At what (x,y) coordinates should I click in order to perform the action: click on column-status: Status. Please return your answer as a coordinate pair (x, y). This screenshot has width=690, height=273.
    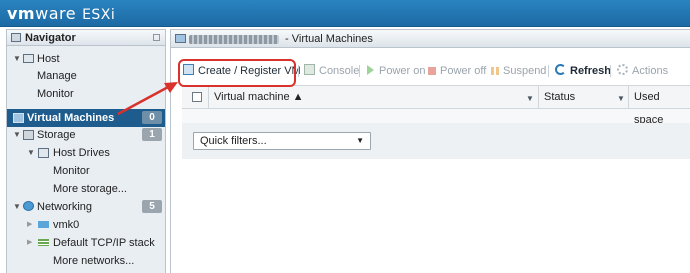
    Looking at the image, I should click on (559, 97).